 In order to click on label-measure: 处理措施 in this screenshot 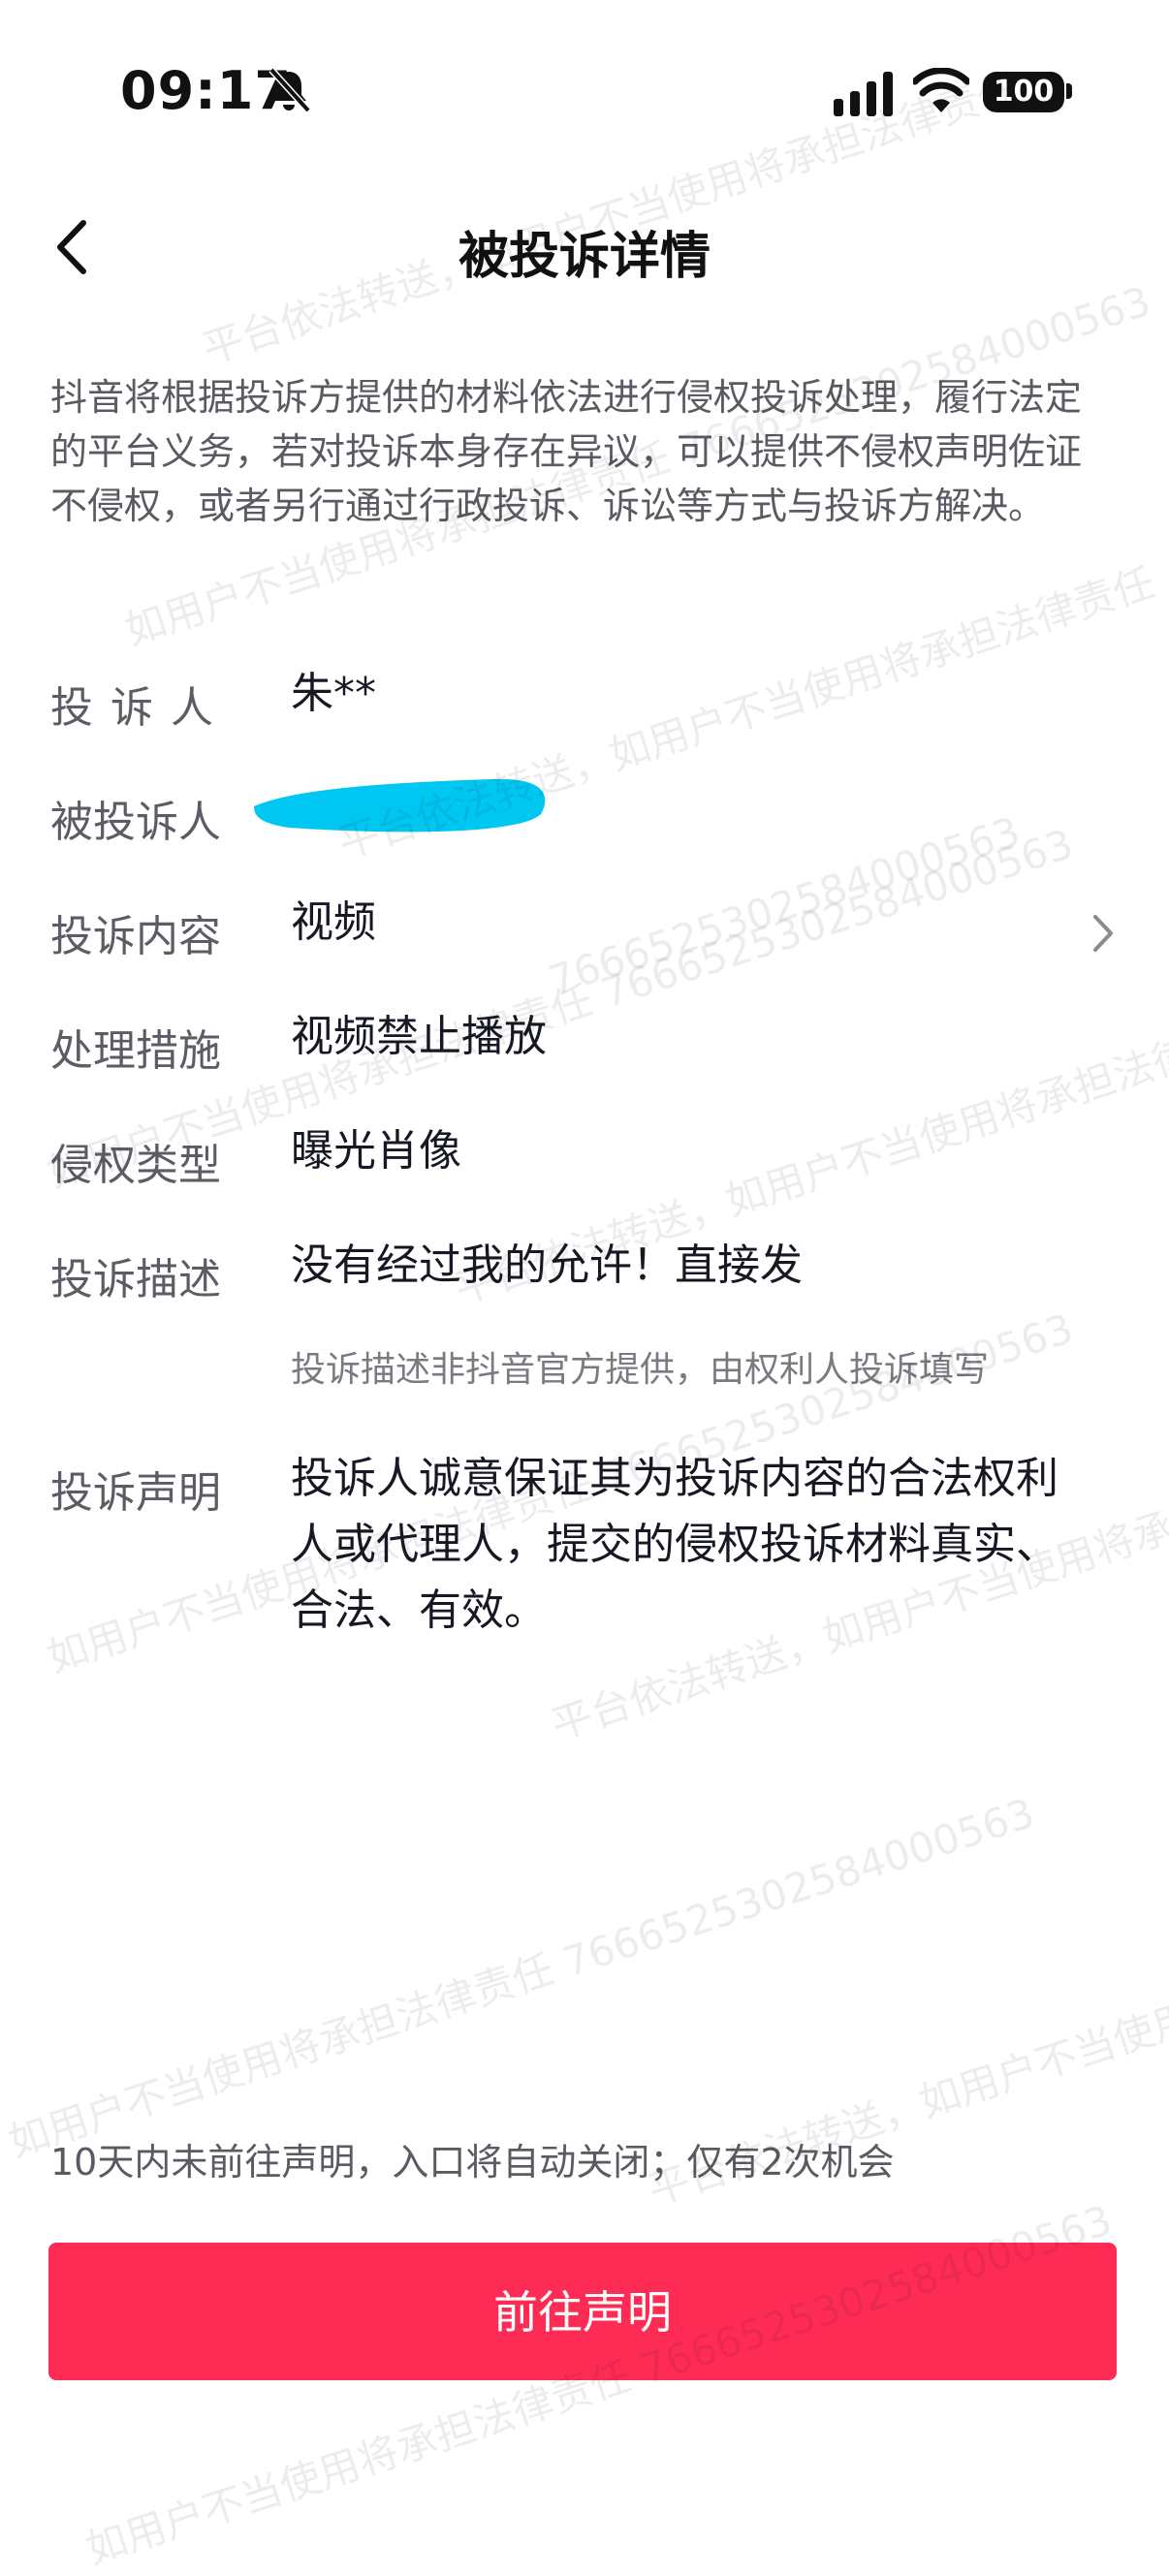, I will do `click(135, 1051)`.